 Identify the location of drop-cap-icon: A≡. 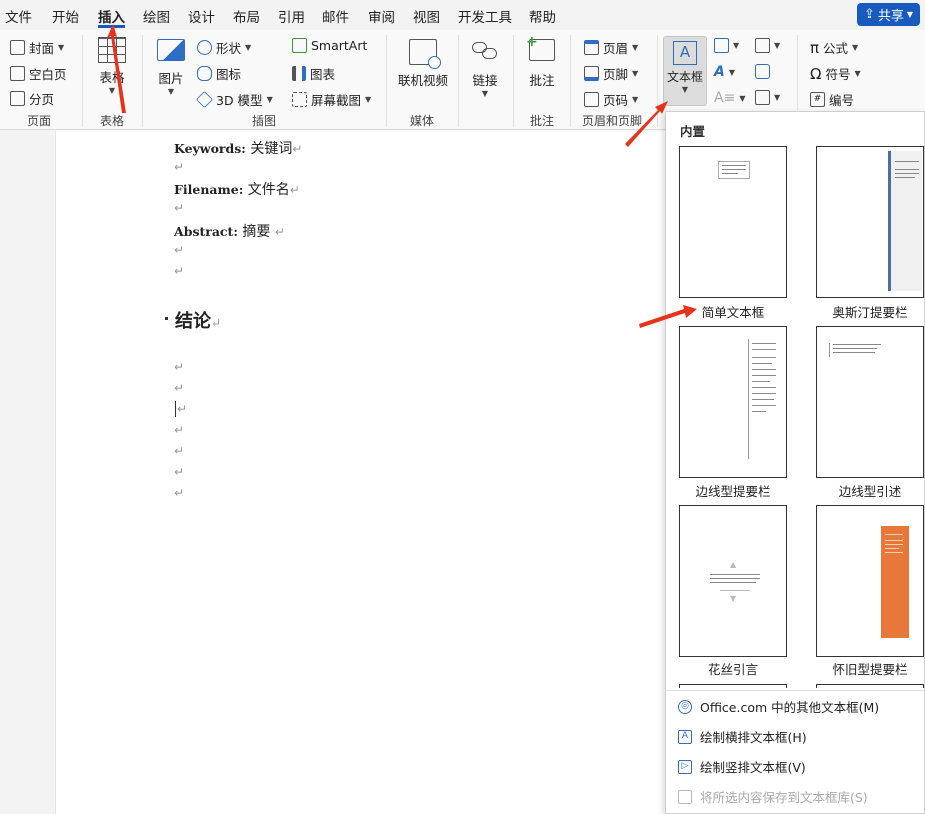
(725, 98).